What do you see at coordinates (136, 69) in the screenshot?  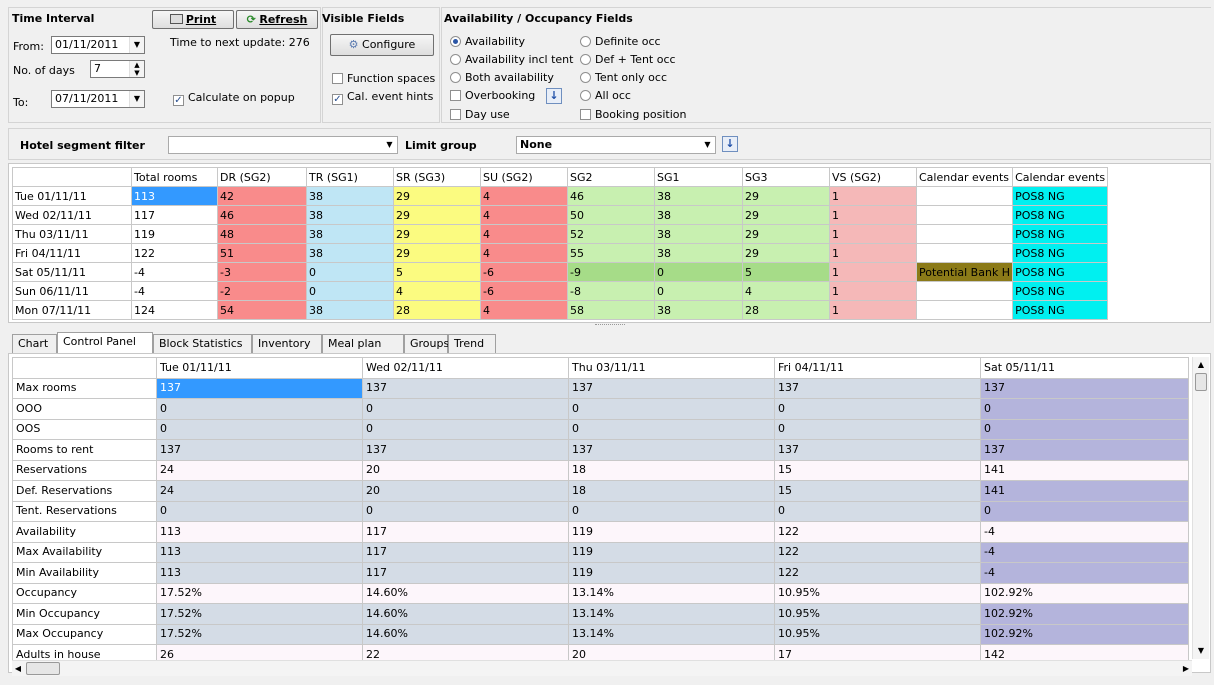 I see `spin-arrows-icon: ▲ ▼` at bounding box center [136, 69].